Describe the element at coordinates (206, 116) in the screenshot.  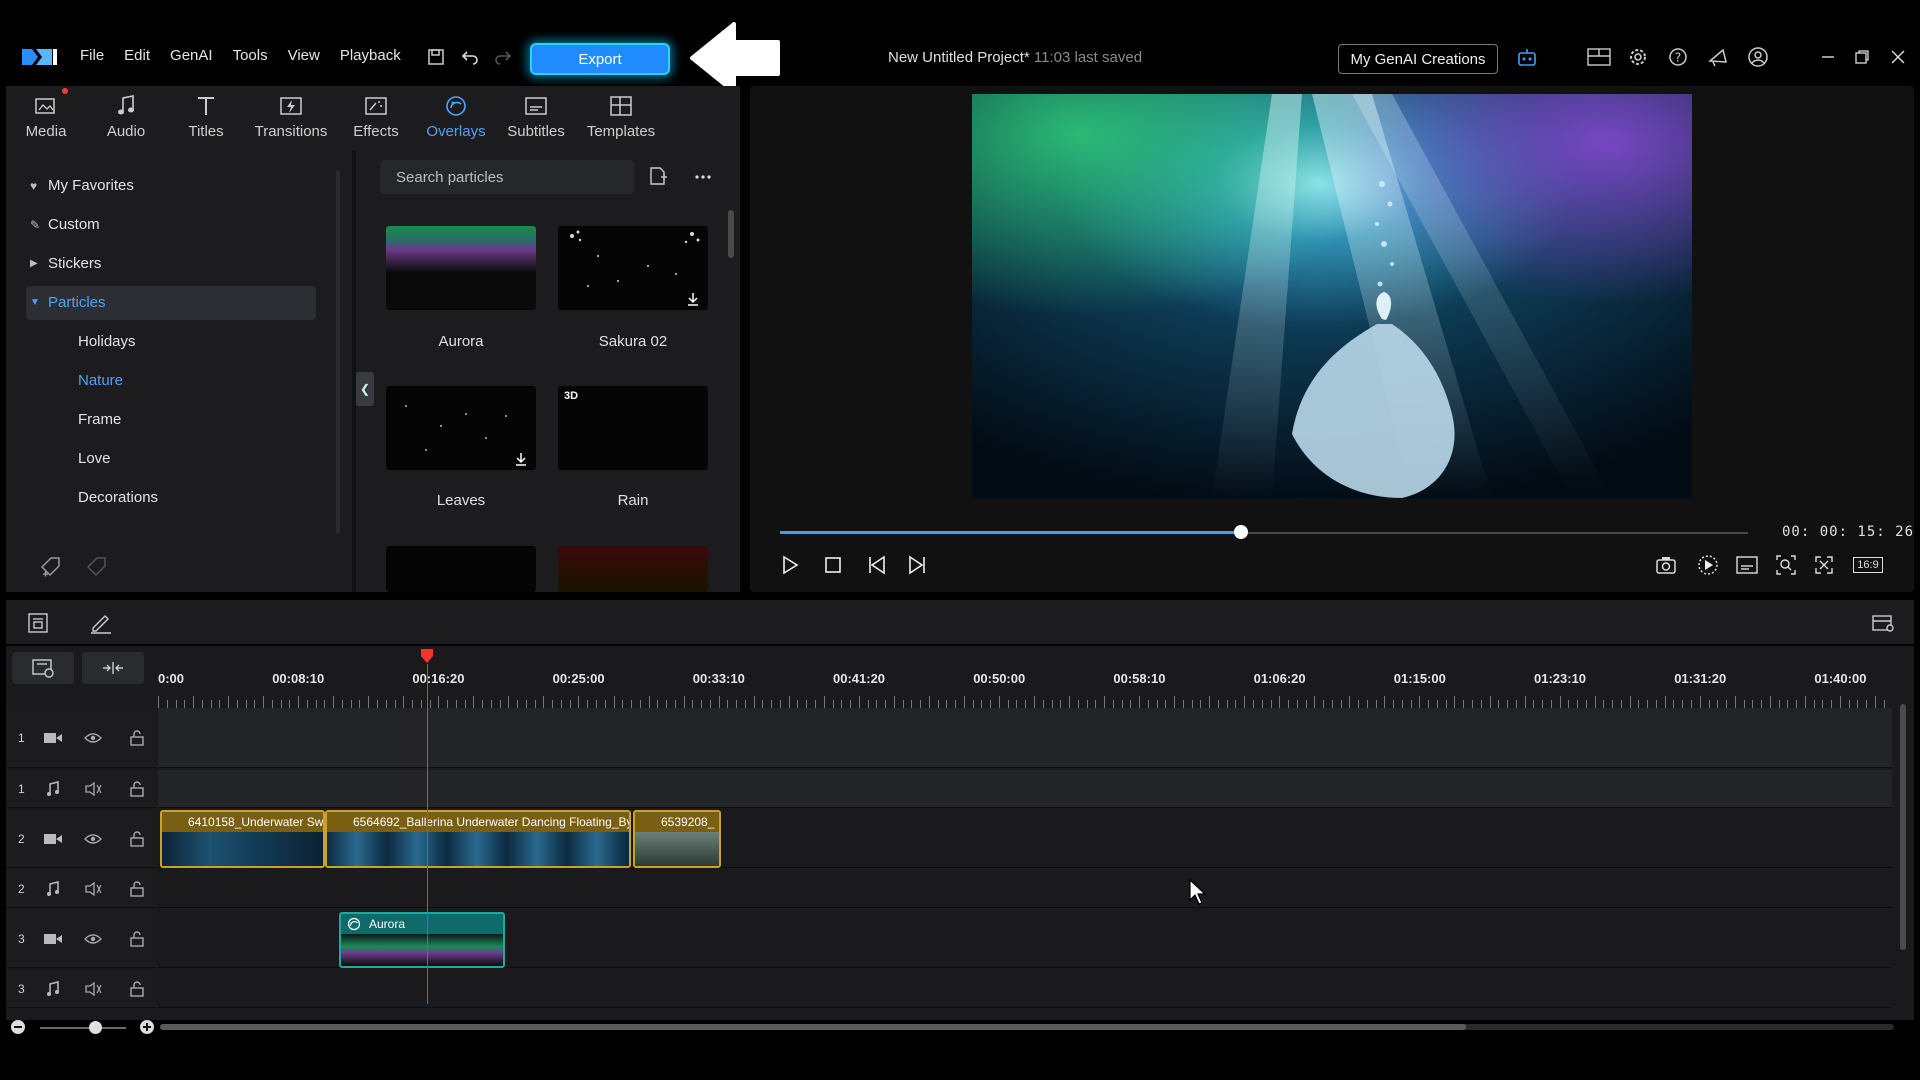
I see `tab-titles: Titles` at that location.